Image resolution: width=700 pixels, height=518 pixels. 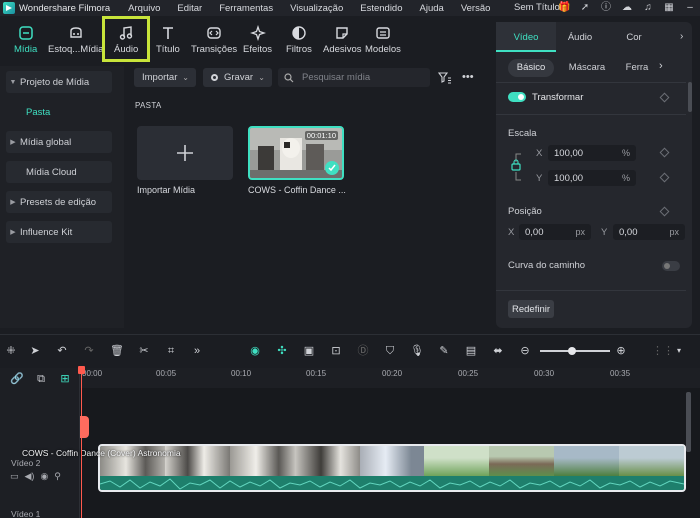 I want to click on media-clip-cows: 00:01:10, so click(x=296, y=153).